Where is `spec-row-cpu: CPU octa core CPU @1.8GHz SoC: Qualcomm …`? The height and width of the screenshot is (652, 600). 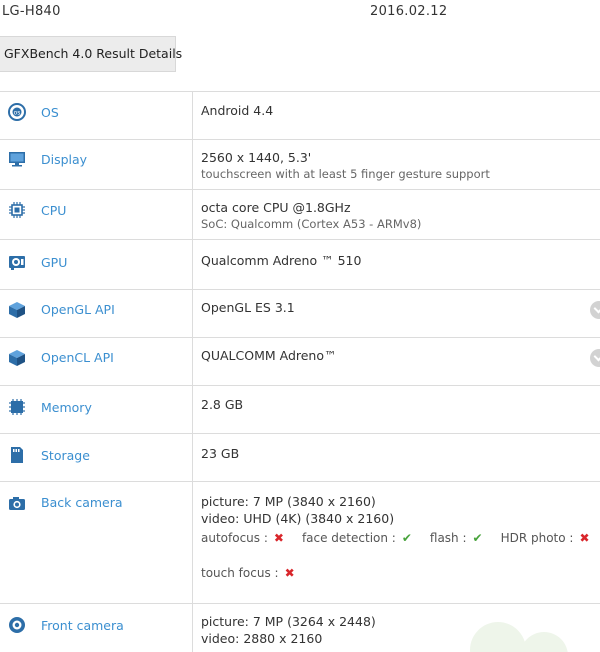
spec-row-cpu: CPU octa core CPU @1.8GHz SoC: Qualcomm … is located at coordinates (300, 215).